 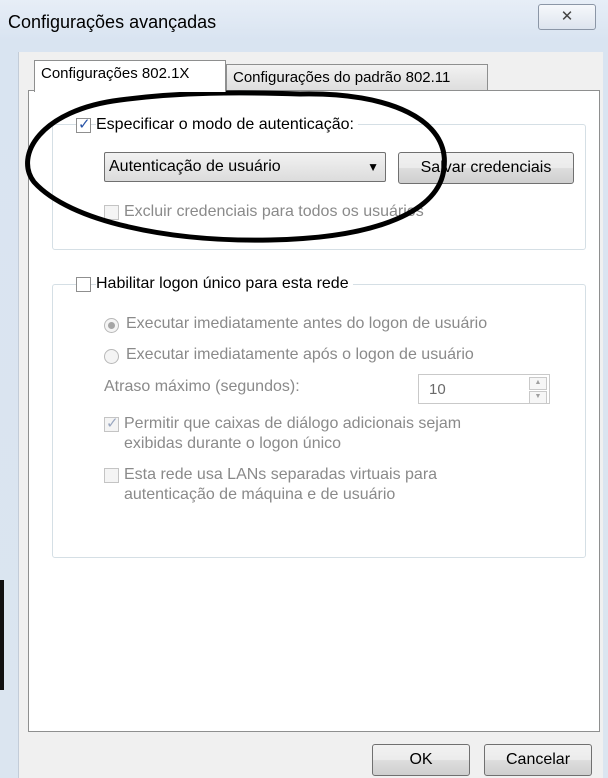 I want to click on save-credentials-label: Salvar credenciais, so click(x=486, y=167).